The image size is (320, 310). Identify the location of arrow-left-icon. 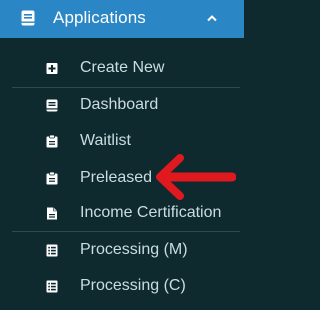
(196, 177).